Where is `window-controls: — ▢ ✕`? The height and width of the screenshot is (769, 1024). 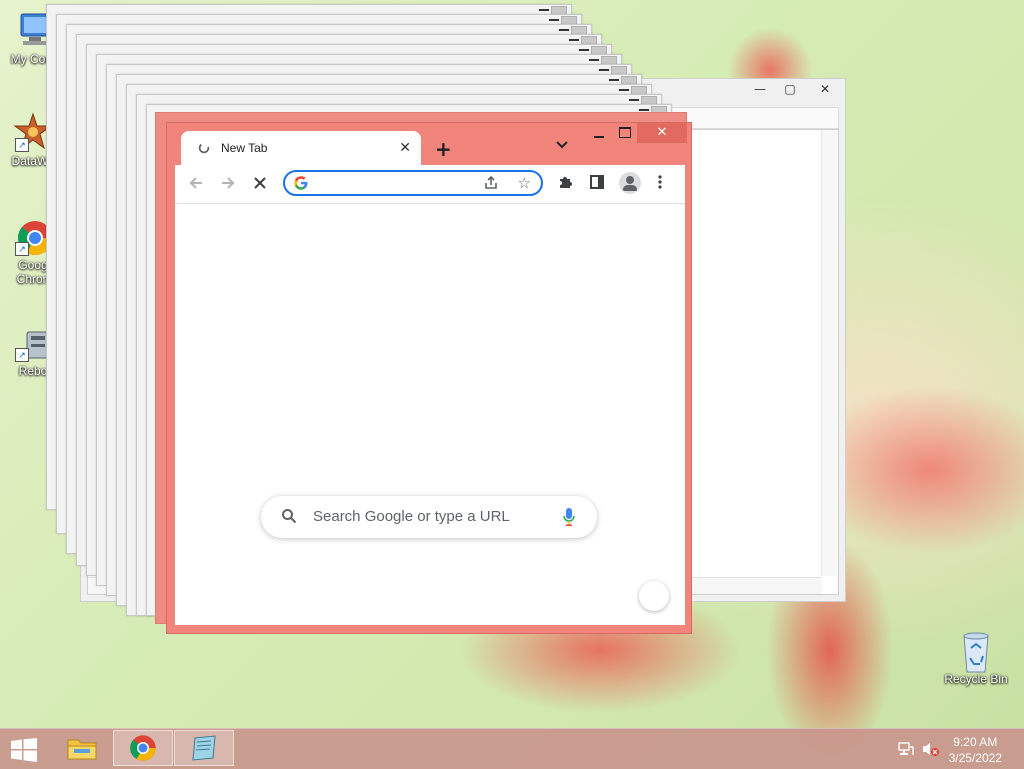 window-controls: — ▢ ✕ is located at coordinates (795, 89).